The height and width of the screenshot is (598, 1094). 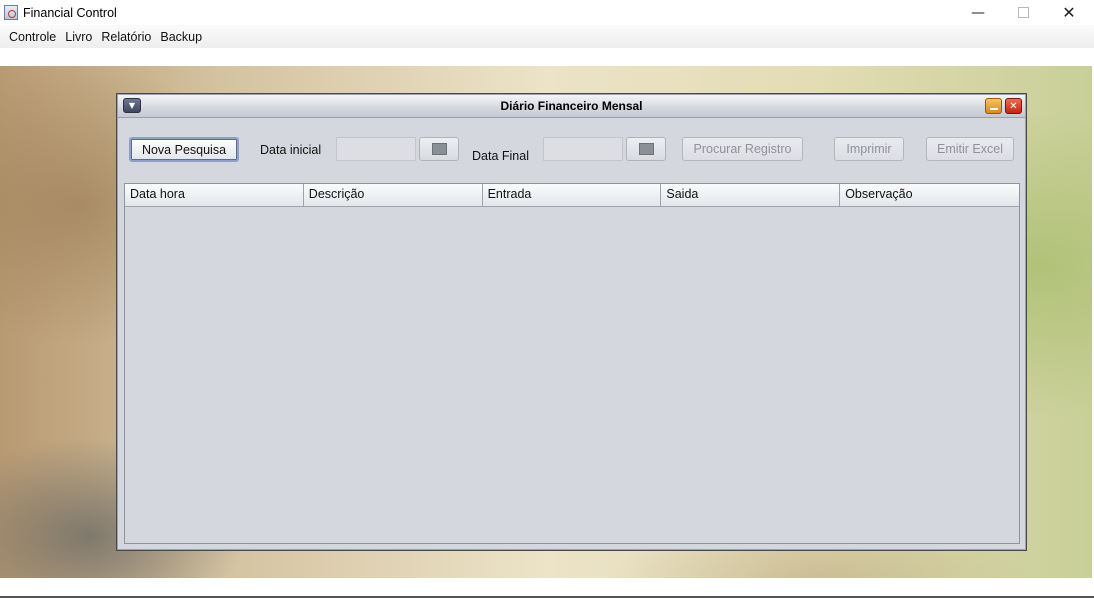 I want to click on print-button: Imprimir, so click(x=869, y=149).